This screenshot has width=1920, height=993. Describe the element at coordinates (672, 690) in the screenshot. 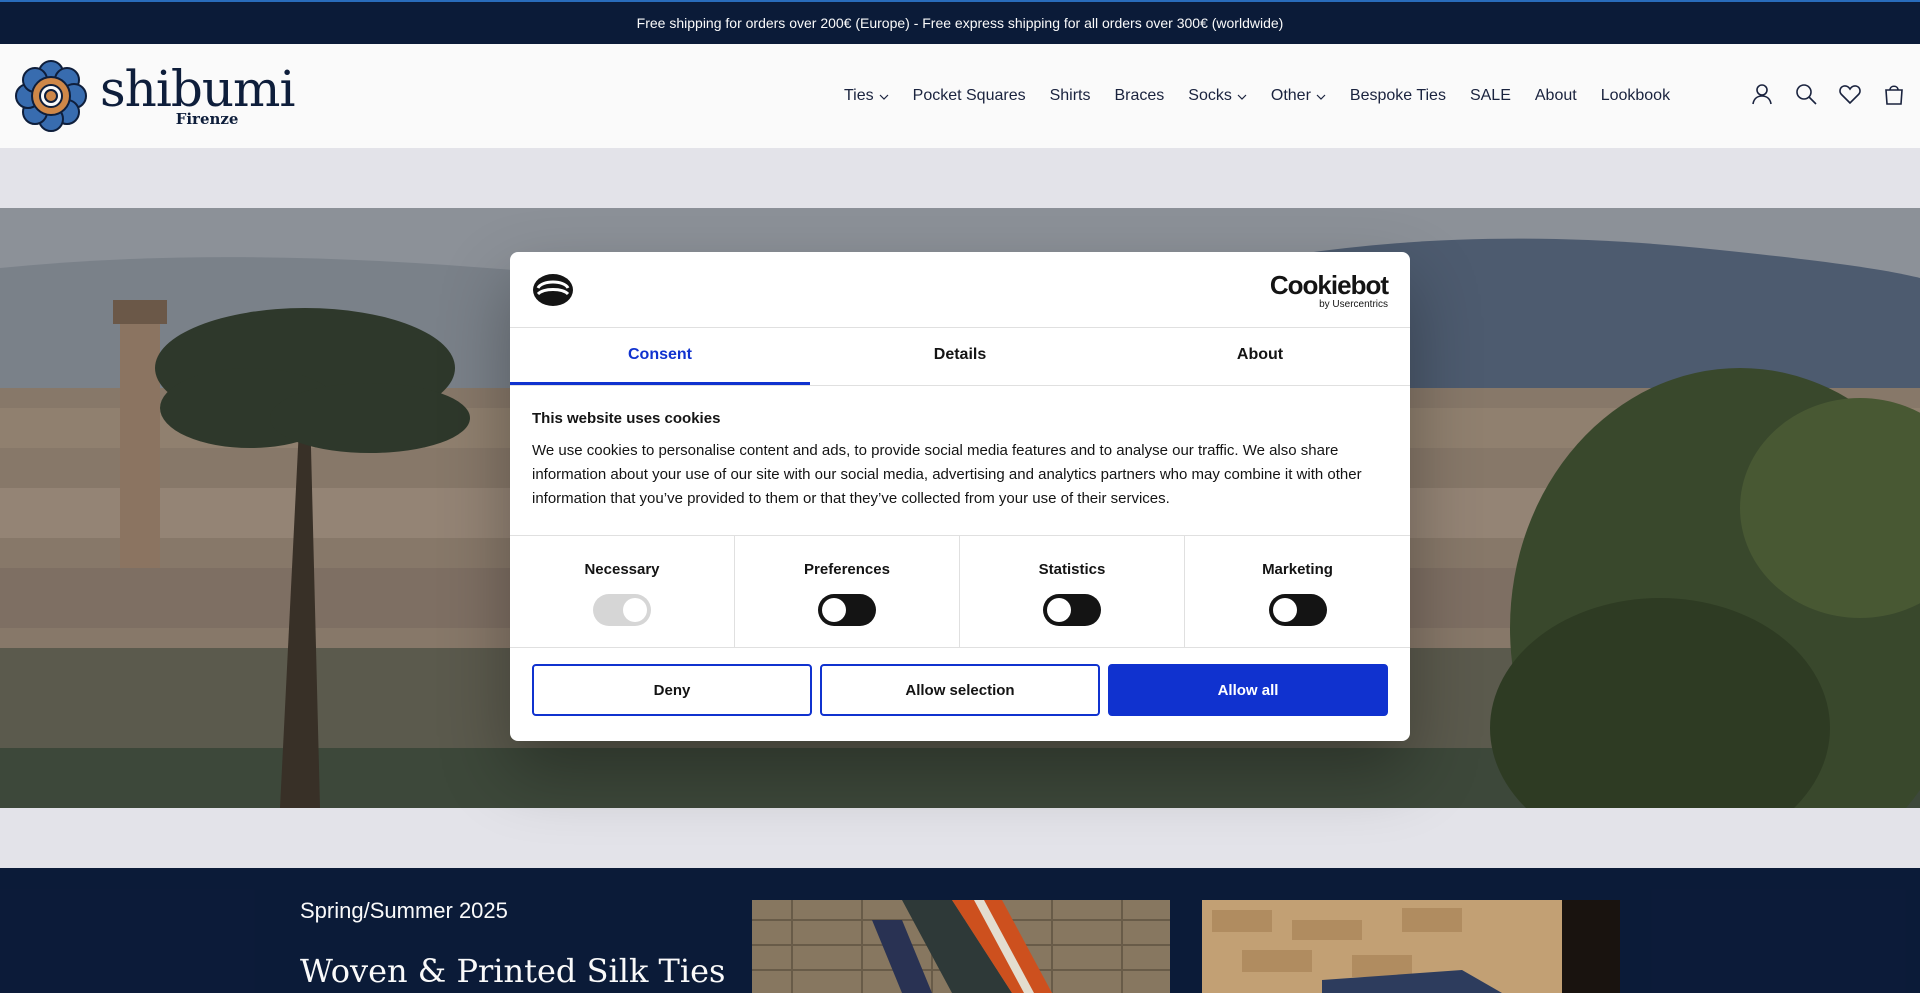

I see `deny-button: Deny` at that location.